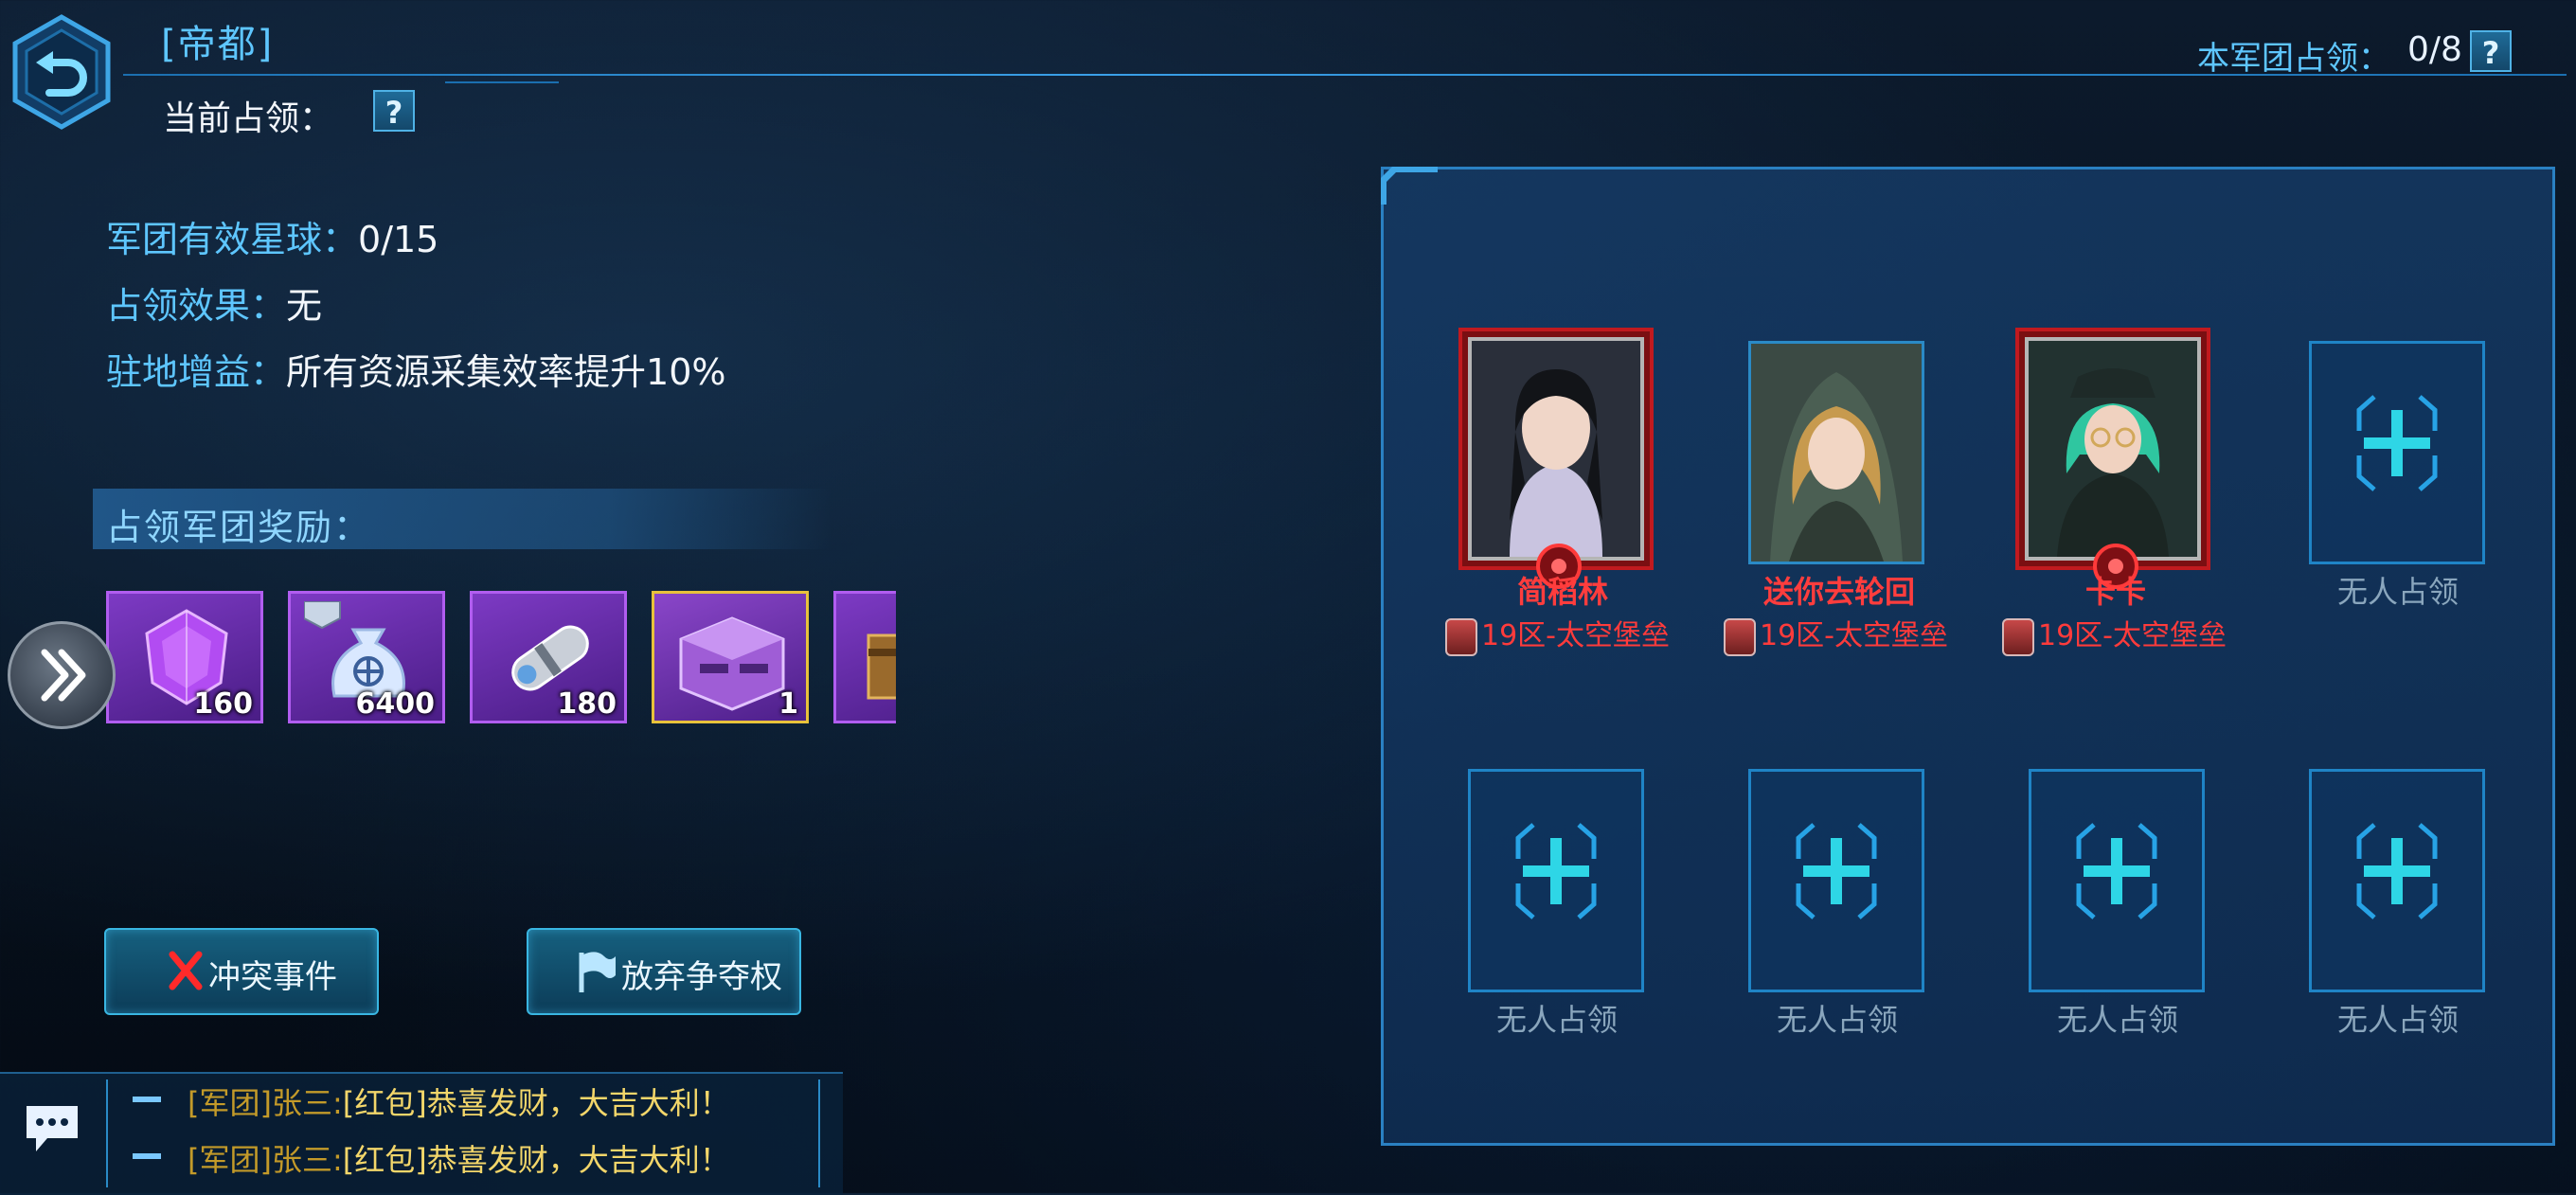 The width and height of the screenshot is (2576, 1195). What do you see at coordinates (218, 44) in the screenshot?
I see `page-title: [帝都]` at bounding box center [218, 44].